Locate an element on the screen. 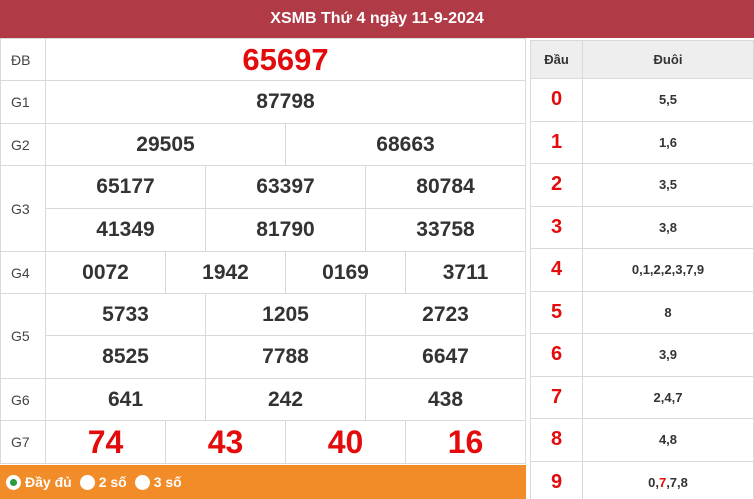 This screenshot has width=754, height=499. dau-header: Đầu is located at coordinates (556, 59).